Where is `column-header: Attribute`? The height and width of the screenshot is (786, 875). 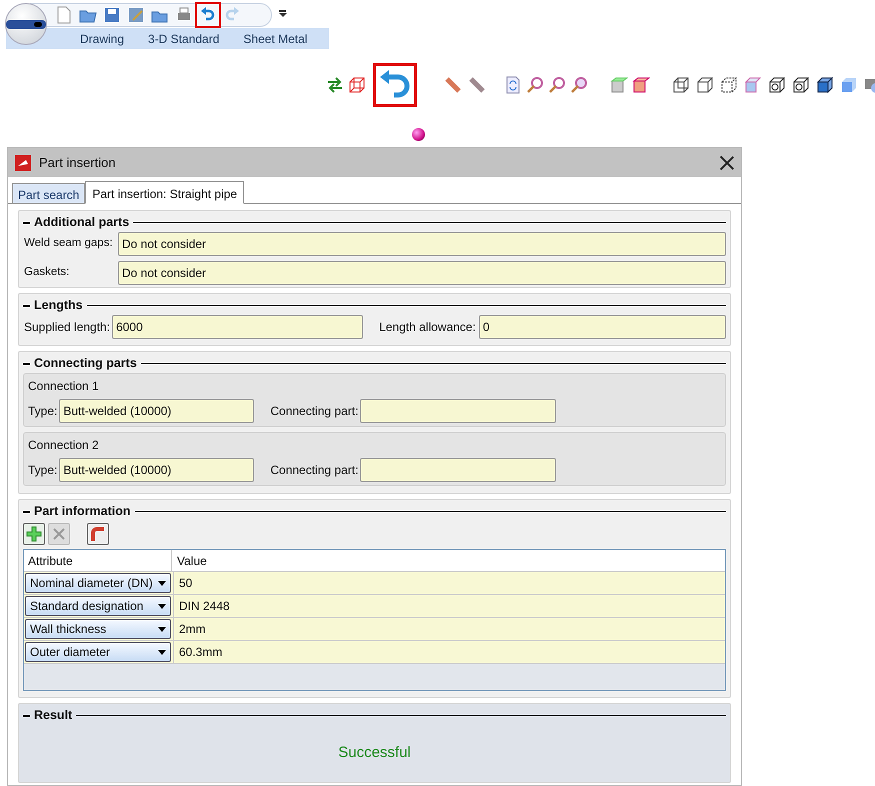
column-header: Attribute is located at coordinates (98, 560).